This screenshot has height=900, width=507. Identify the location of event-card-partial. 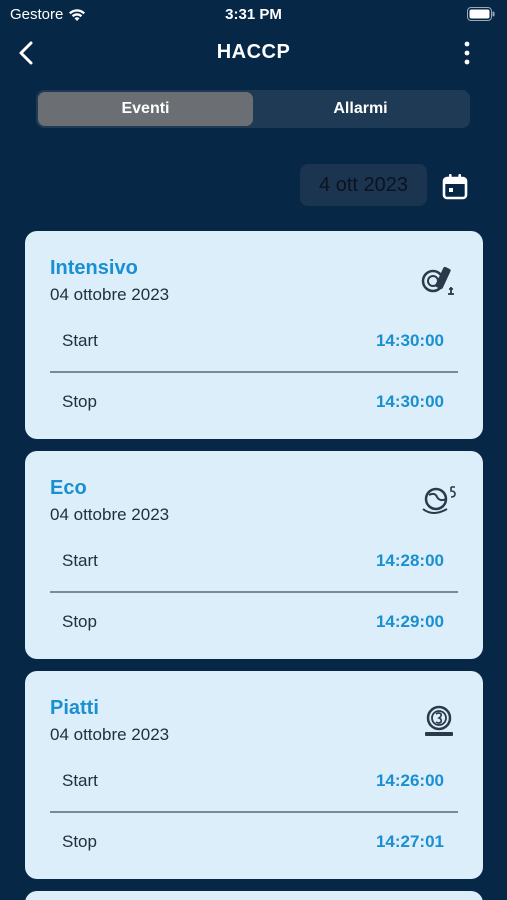
(254, 895).